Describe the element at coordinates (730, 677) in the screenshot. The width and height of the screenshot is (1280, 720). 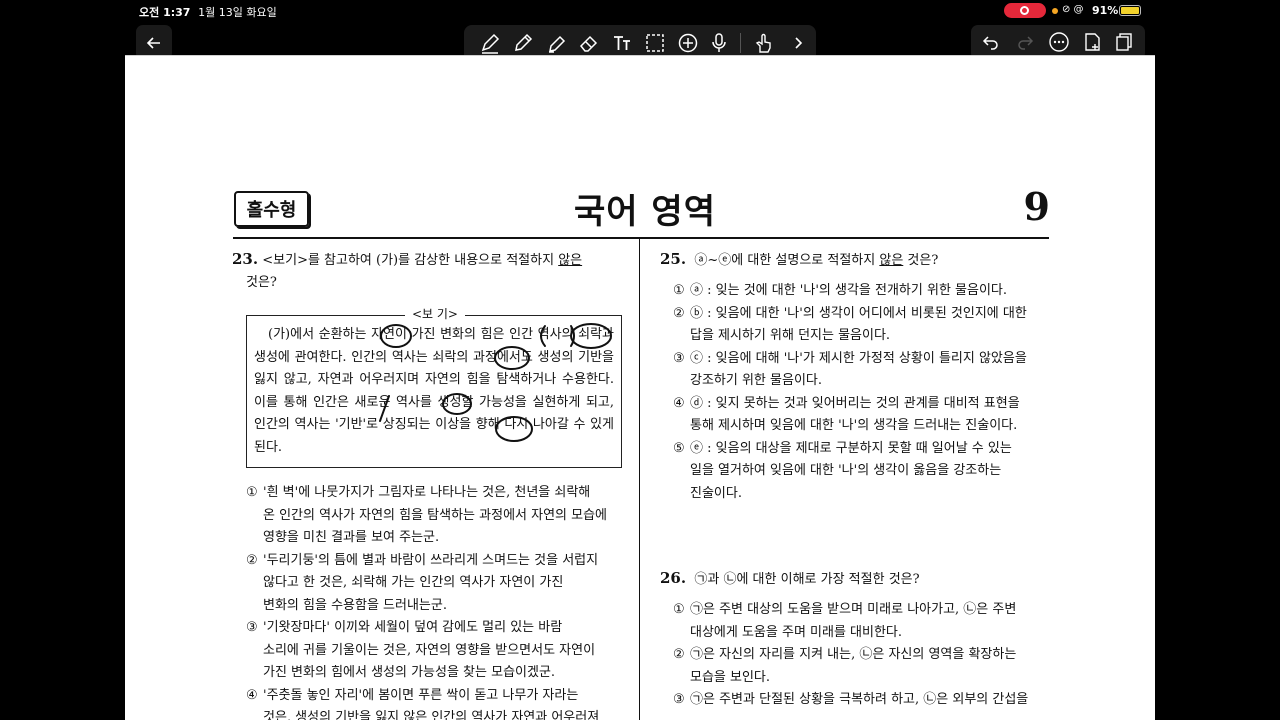
I see `option-line: 모습을 보인다.` at that location.